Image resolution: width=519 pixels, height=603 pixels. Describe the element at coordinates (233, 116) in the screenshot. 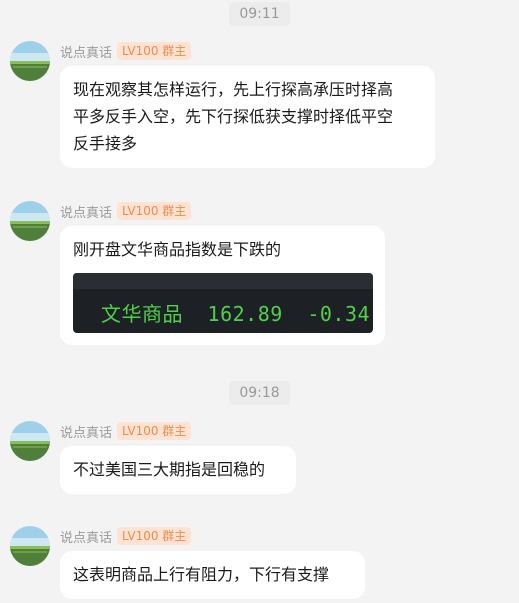

I see `message-text-line: 平多反手入空，先下行探低获支撑时择低平空` at that location.